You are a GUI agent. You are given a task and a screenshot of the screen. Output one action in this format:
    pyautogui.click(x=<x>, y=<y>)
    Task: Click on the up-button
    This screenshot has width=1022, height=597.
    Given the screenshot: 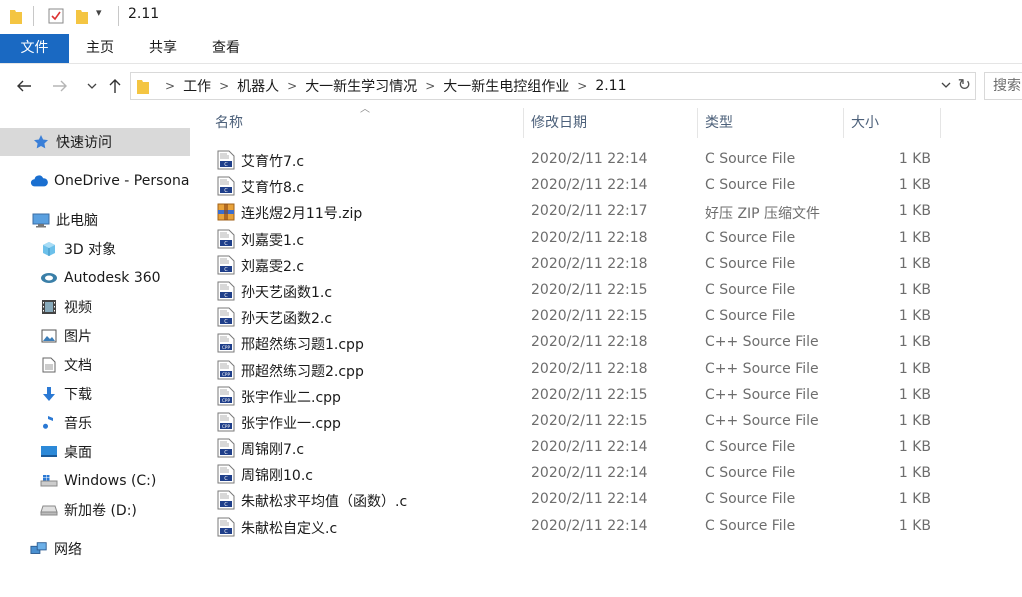 What is the action you would take?
    pyautogui.click(x=115, y=86)
    